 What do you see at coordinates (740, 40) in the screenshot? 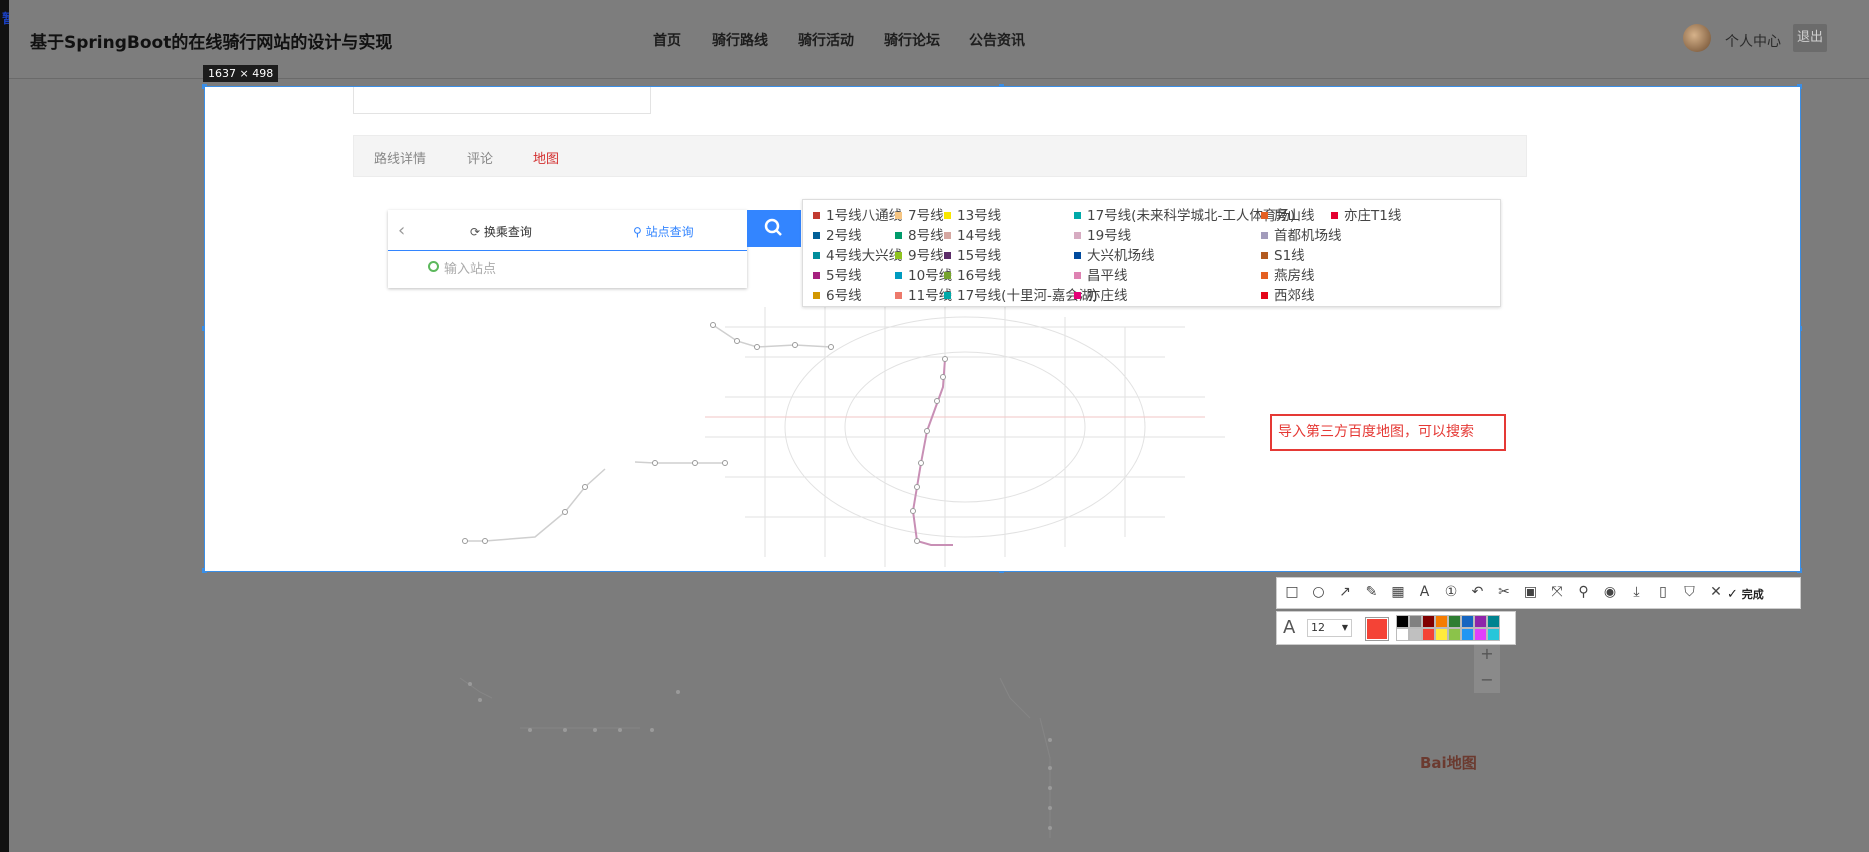
I see `nav-routes: 骑行路线` at bounding box center [740, 40].